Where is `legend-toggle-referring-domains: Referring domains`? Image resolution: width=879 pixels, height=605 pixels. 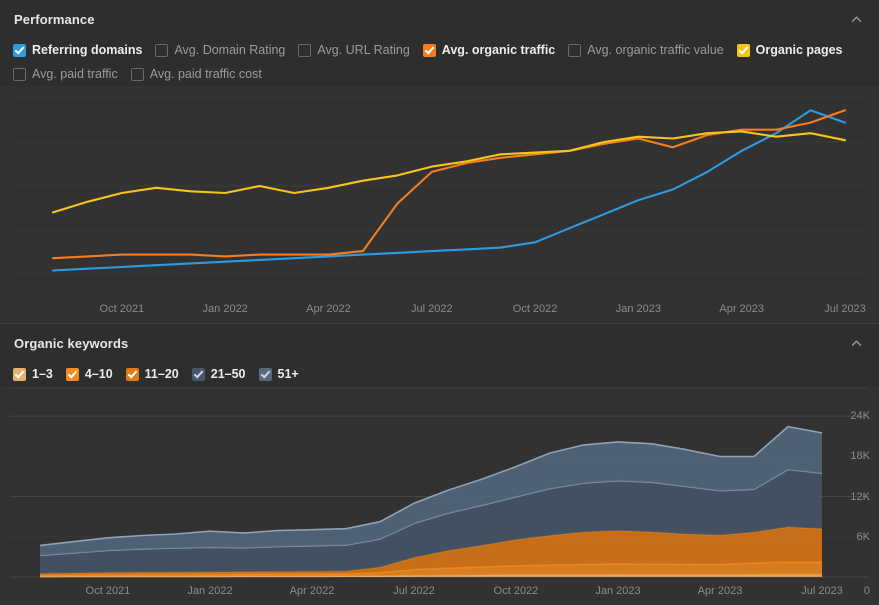 legend-toggle-referring-domains: Referring domains is located at coordinates (77, 50).